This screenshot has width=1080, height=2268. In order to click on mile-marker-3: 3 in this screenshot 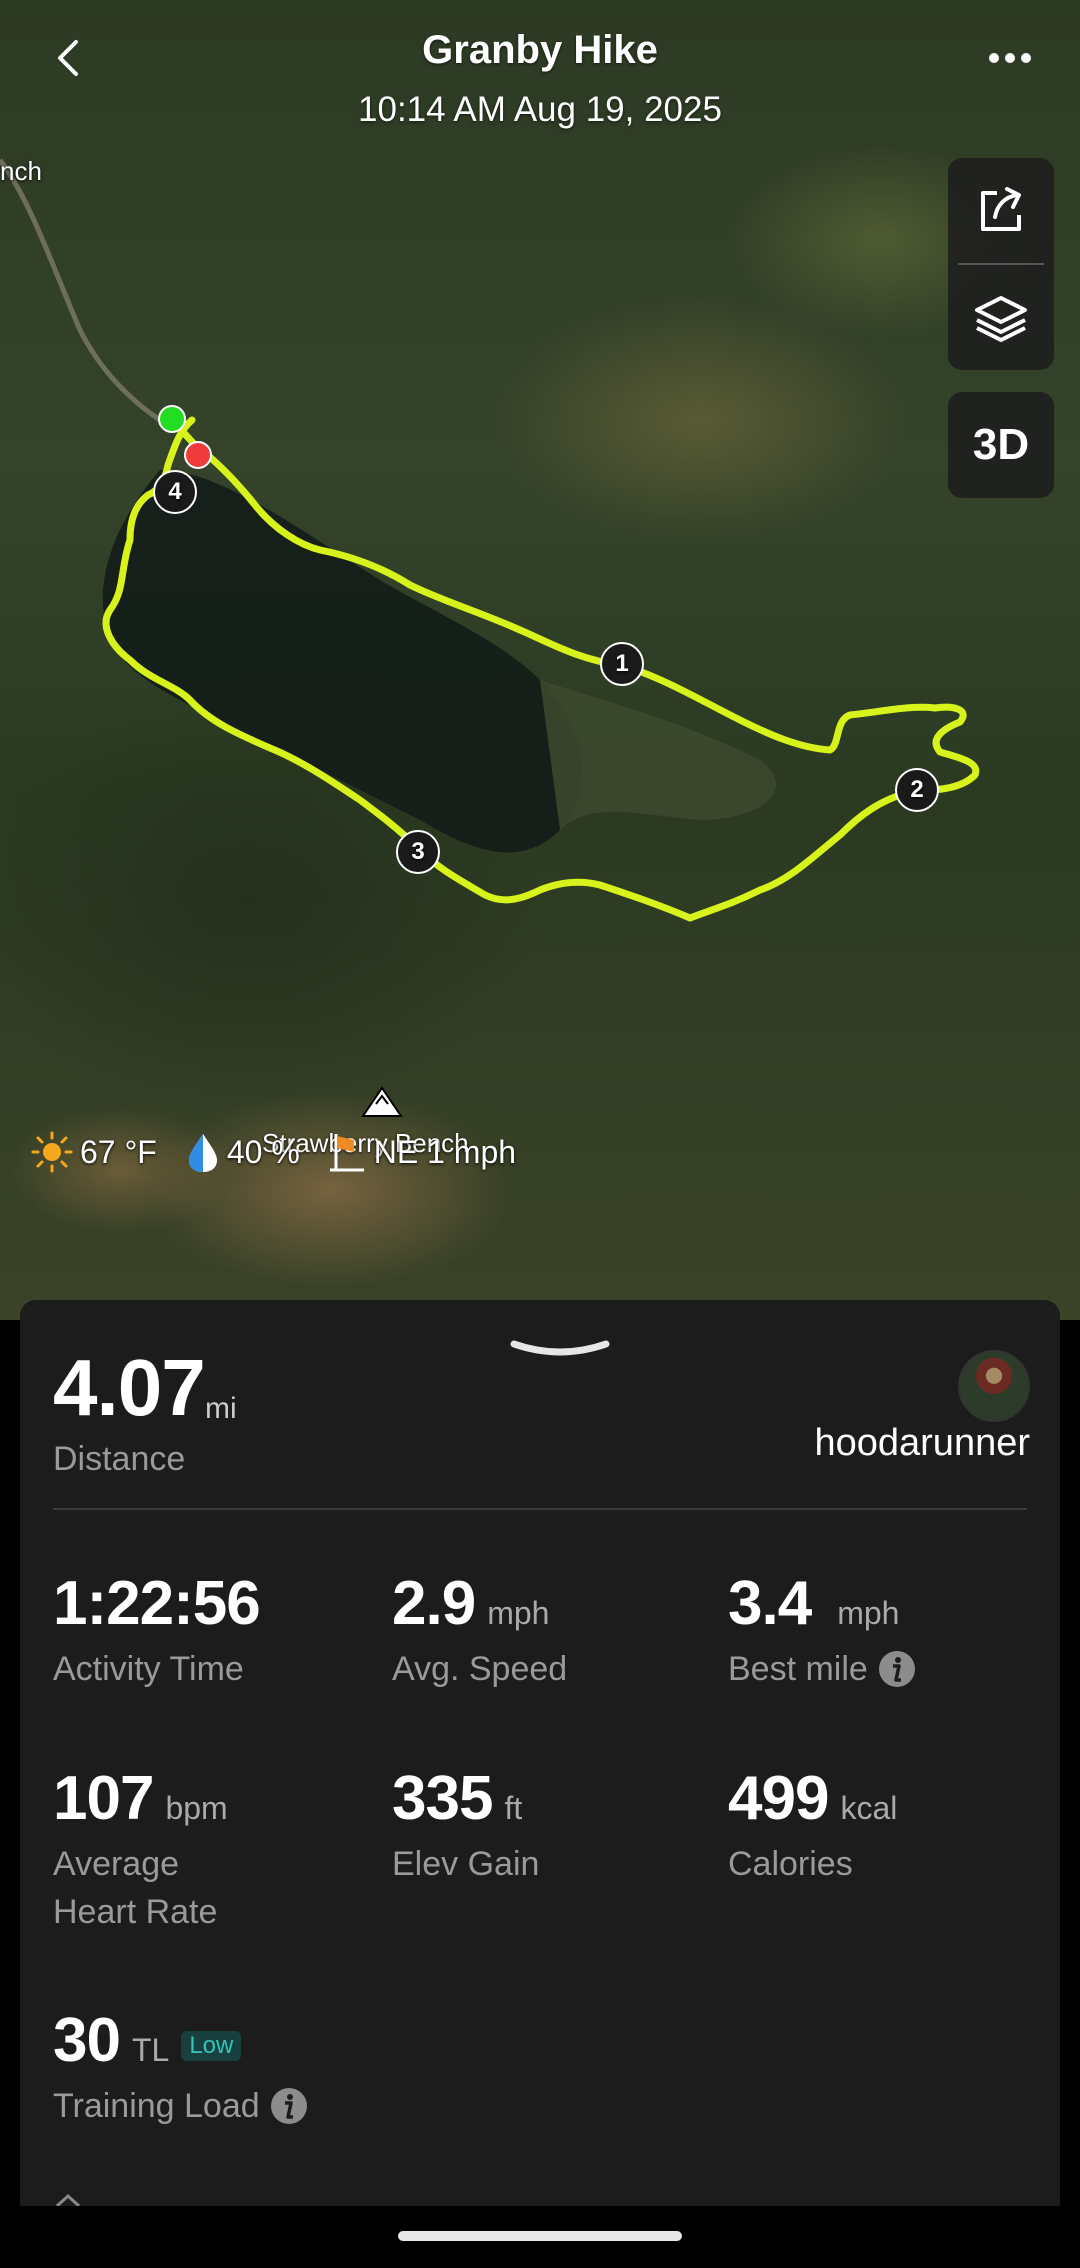, I will do `click(418, 852)`.